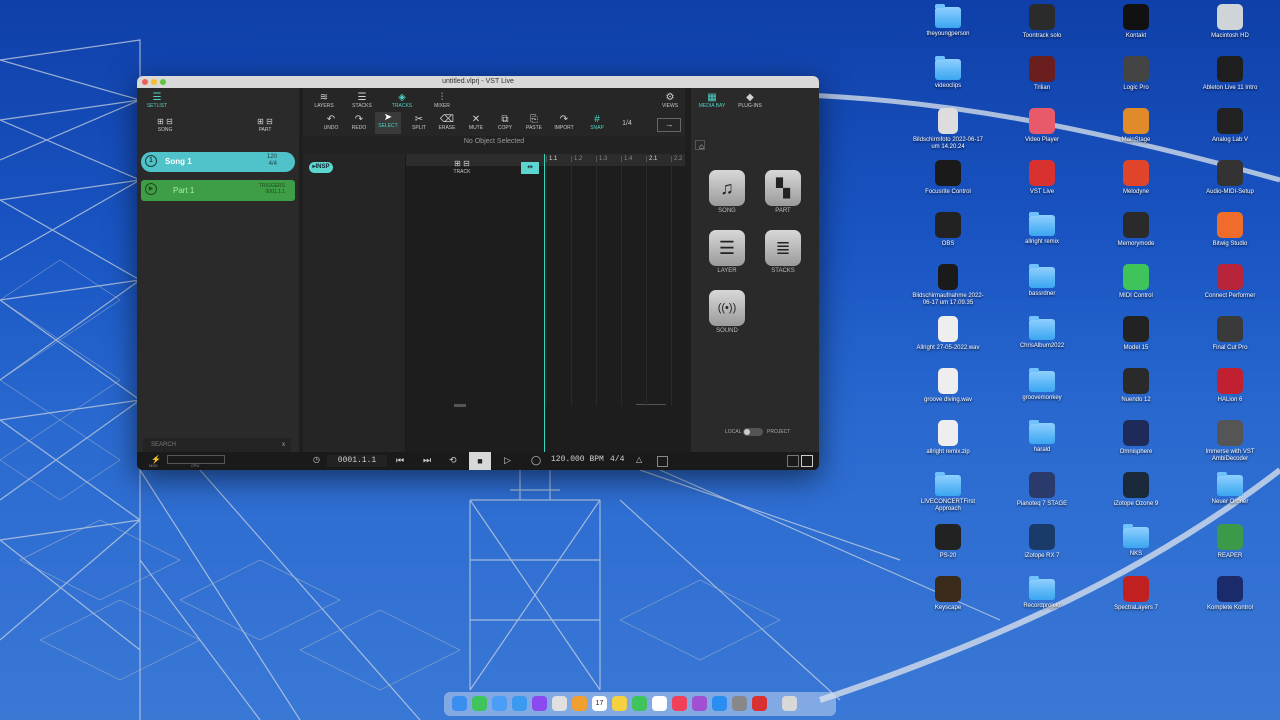  What do you see at coordinates (1042, 542) in the screenshot?
I see `desktop-icon-izotope-rx-7: iZotope RX 7` at bounding box center [1042, 542].